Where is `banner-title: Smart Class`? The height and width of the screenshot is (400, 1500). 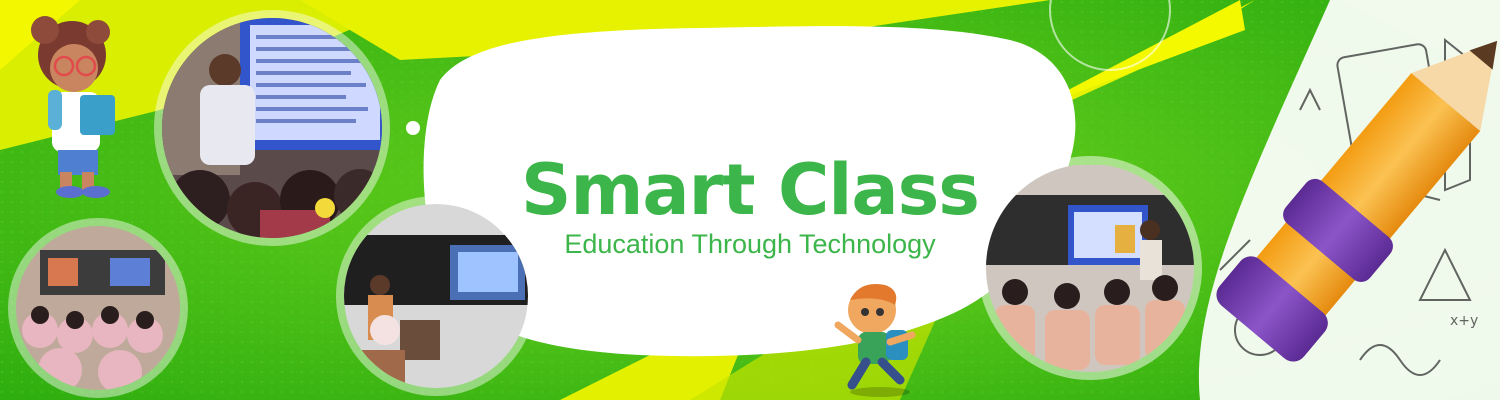
banner-title: Smart Class is located at coordinates (750, 190).